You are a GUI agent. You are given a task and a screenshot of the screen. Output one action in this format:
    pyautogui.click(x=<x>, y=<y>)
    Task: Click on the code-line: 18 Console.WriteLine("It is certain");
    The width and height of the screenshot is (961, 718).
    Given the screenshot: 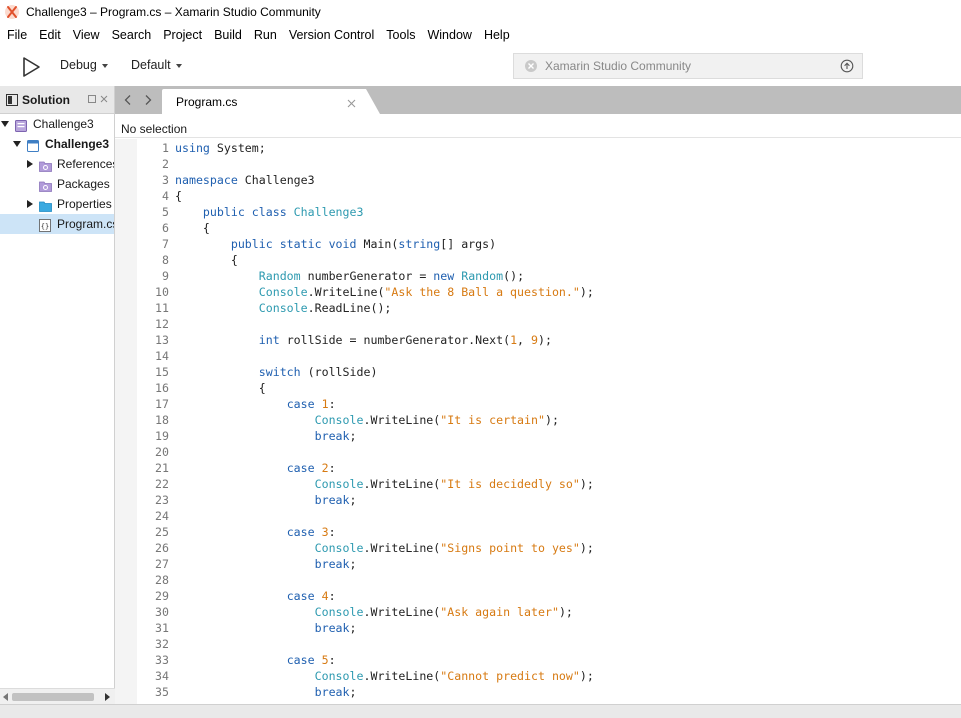 What is the action you would take?
    pyautogui.click(x=549, y=420)
    